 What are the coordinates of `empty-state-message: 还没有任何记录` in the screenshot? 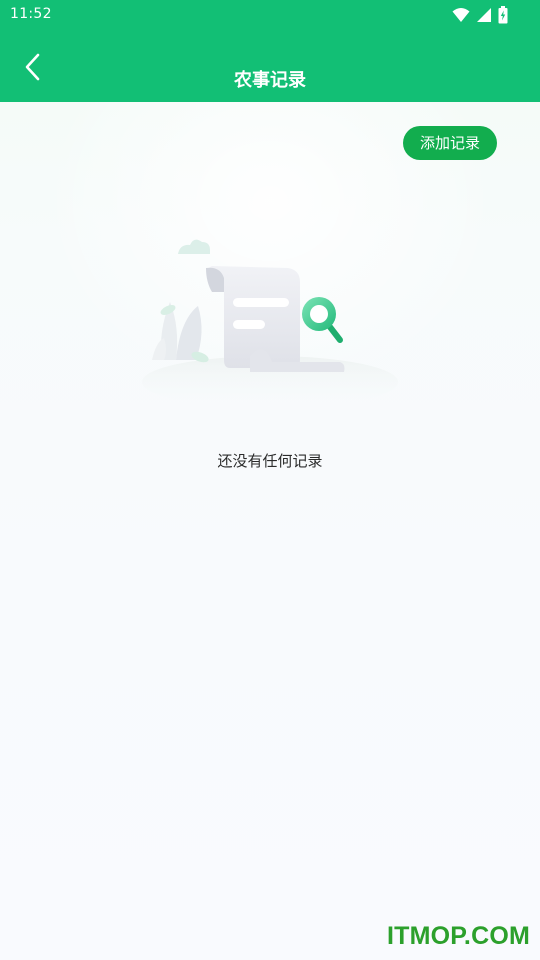 It's located at (270, 461).